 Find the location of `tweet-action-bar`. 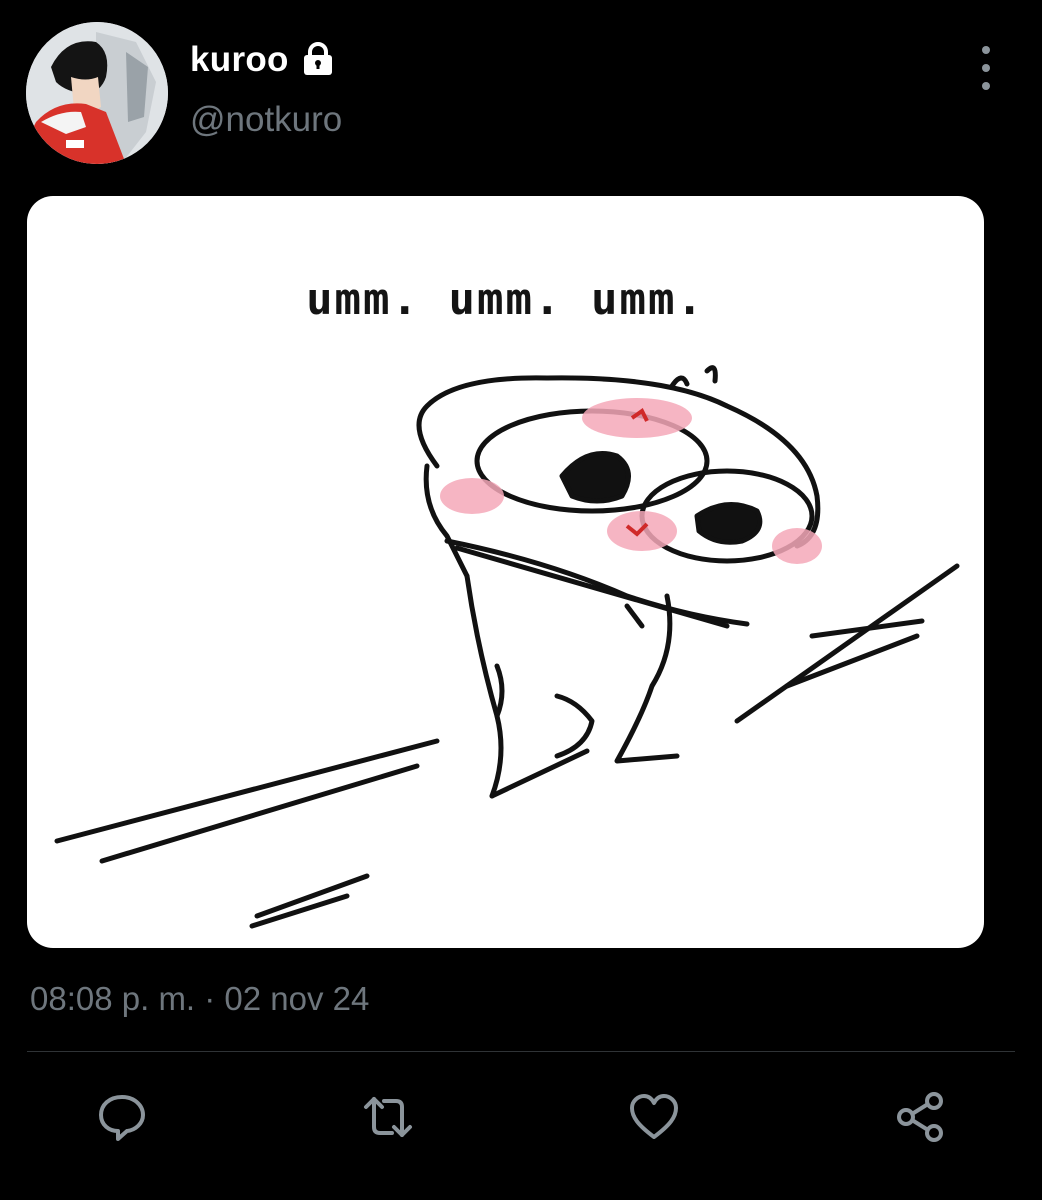

tweet-action-bar is located at coordinates (521, 1120).